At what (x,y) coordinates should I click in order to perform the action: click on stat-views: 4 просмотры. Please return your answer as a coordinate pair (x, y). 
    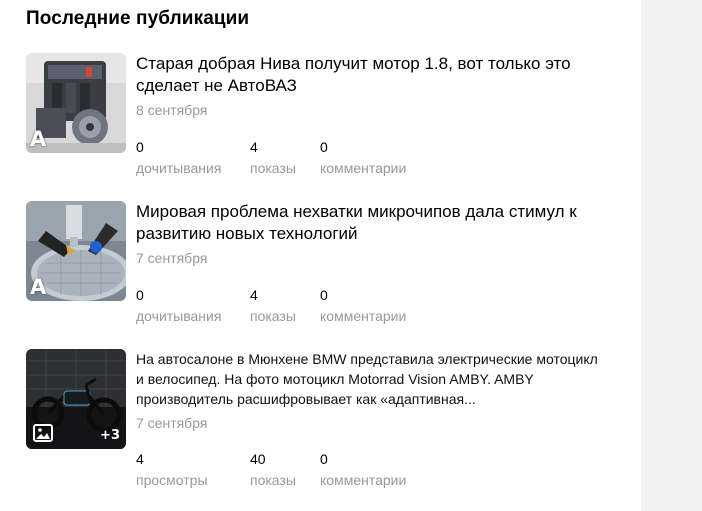
    Looking at the image, I should click on (172, 470).